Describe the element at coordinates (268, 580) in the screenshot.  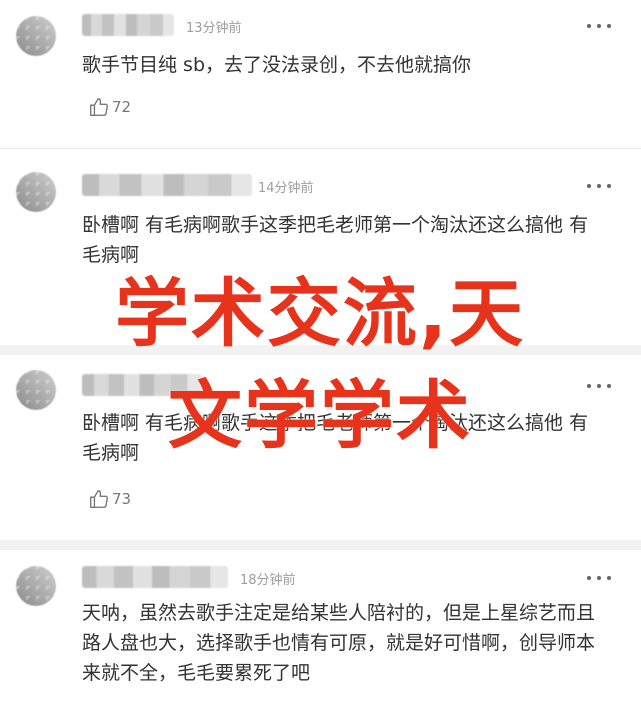
I see `comment-time: 18分钟前` at that location.